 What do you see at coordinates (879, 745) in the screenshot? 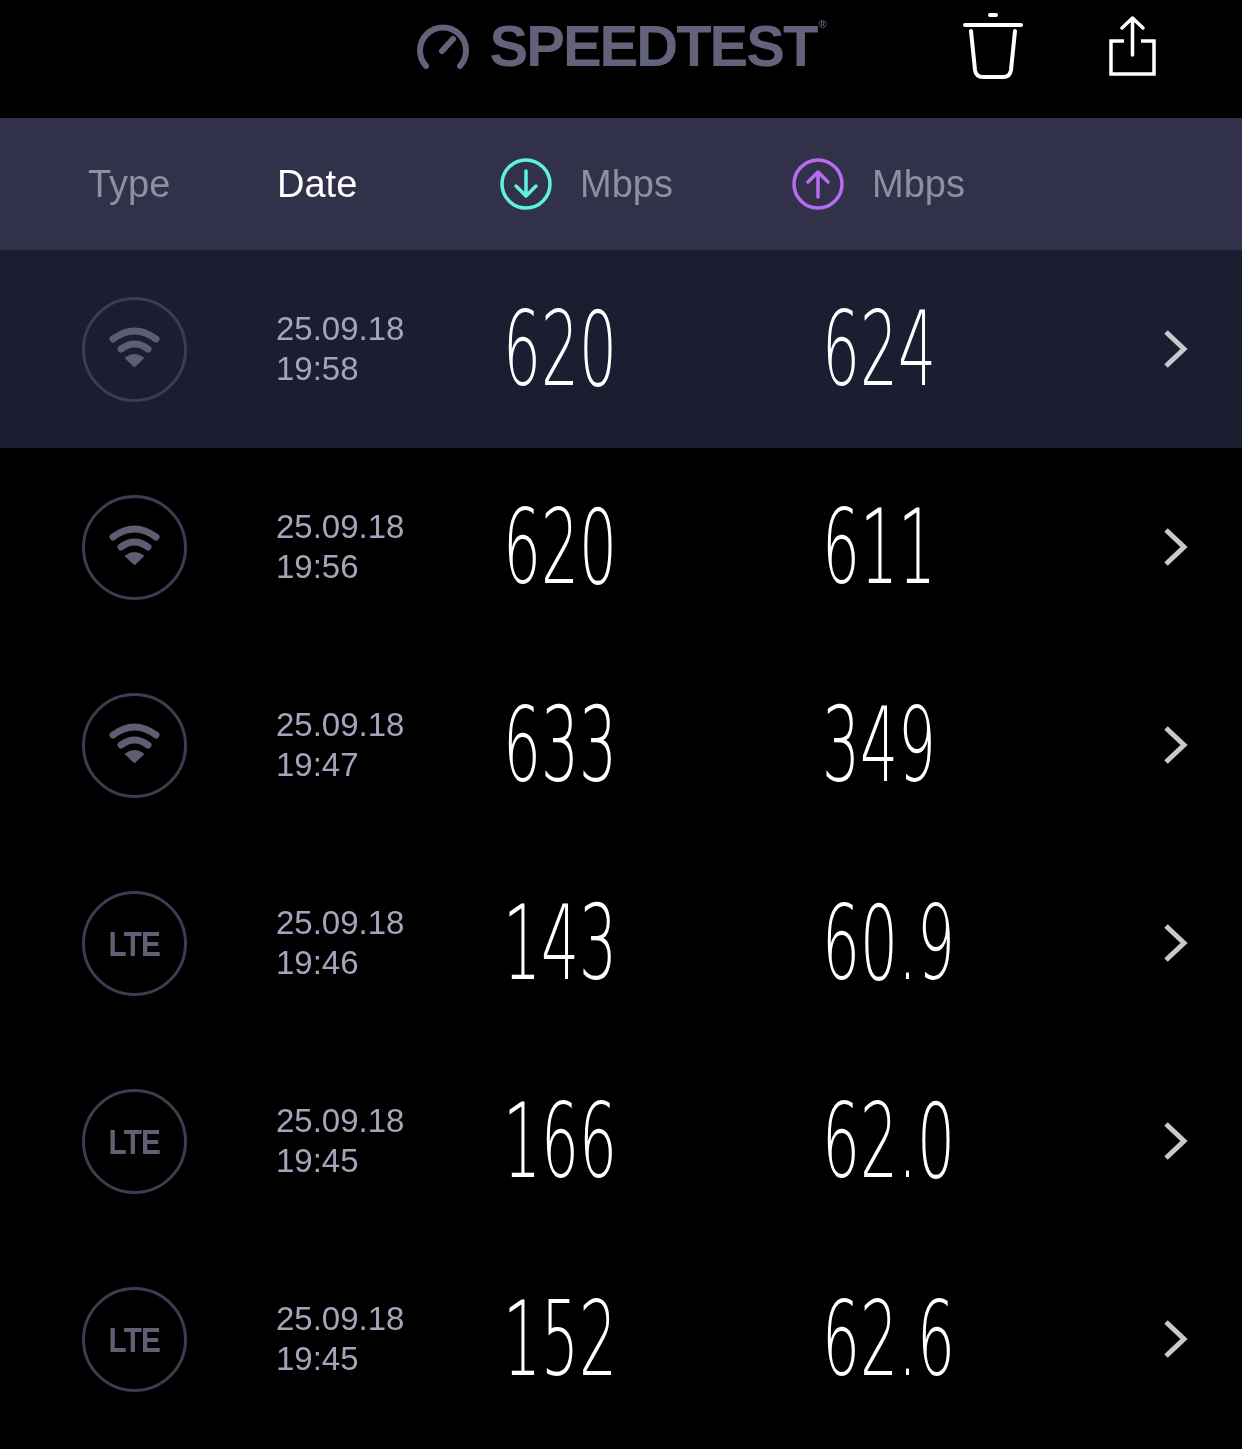
I see `upload-value: 349` at bounding box center [879, 745].